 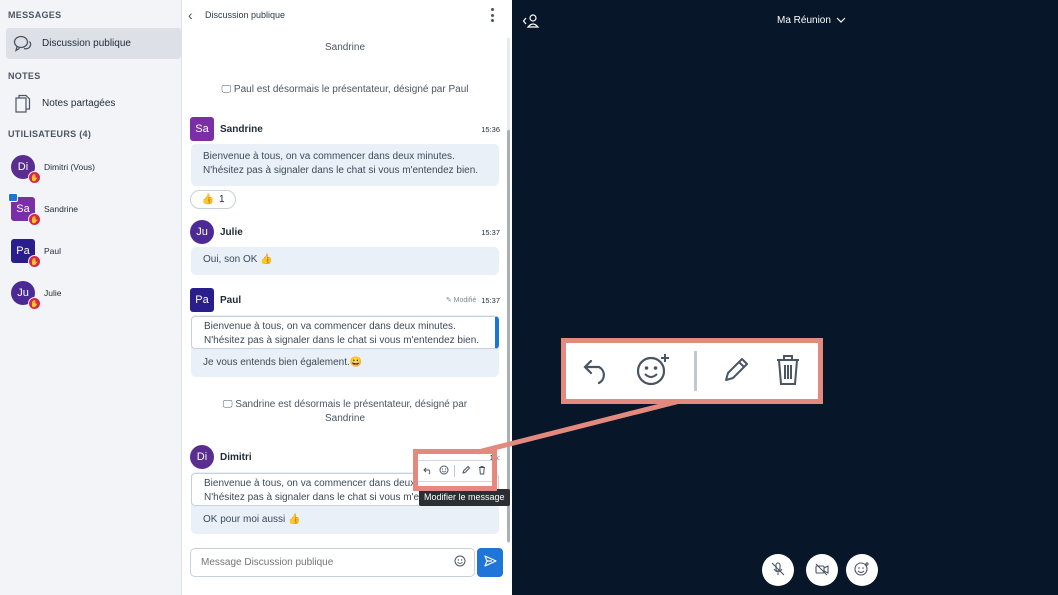 I want to click on user-name: Sandrine, so click(x=61, y=209).